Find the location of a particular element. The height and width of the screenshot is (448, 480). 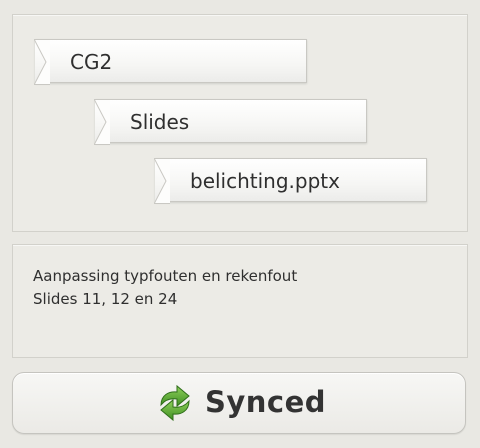

sync-status-label: Synced is located at coordinates (266, 402).